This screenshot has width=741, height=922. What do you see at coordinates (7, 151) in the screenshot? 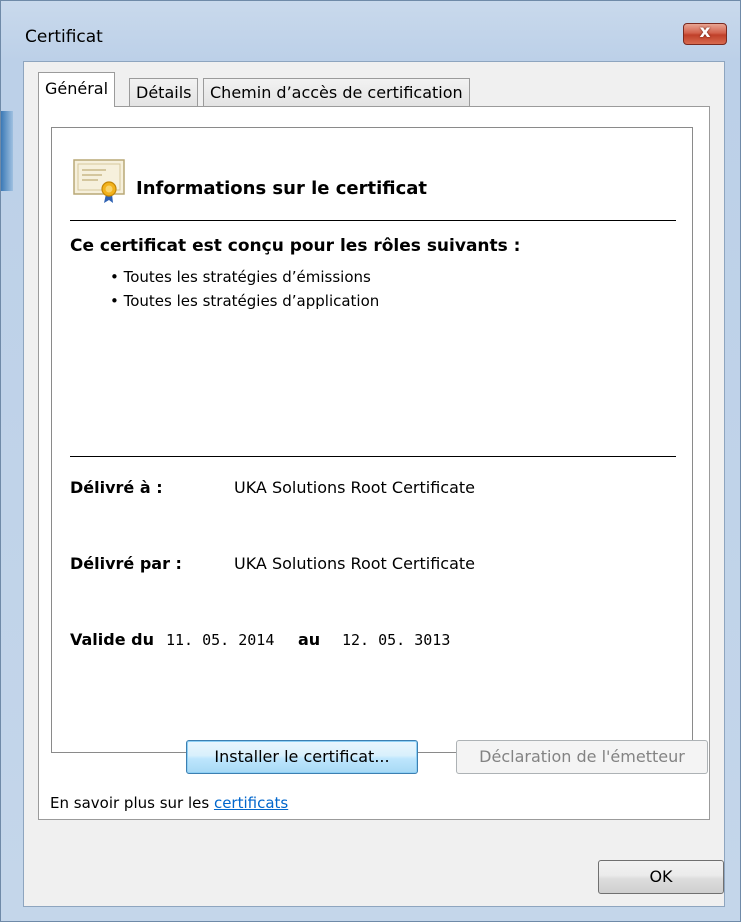
I see `window-edge-decoration` at bounding box center [7, 151].